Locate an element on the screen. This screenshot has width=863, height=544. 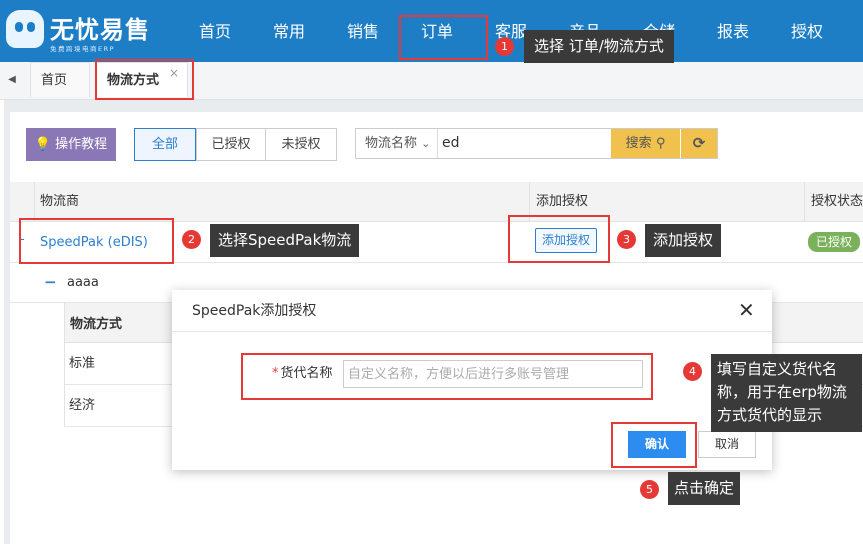
step-badge: 4 is located at coordinates (692, 371).